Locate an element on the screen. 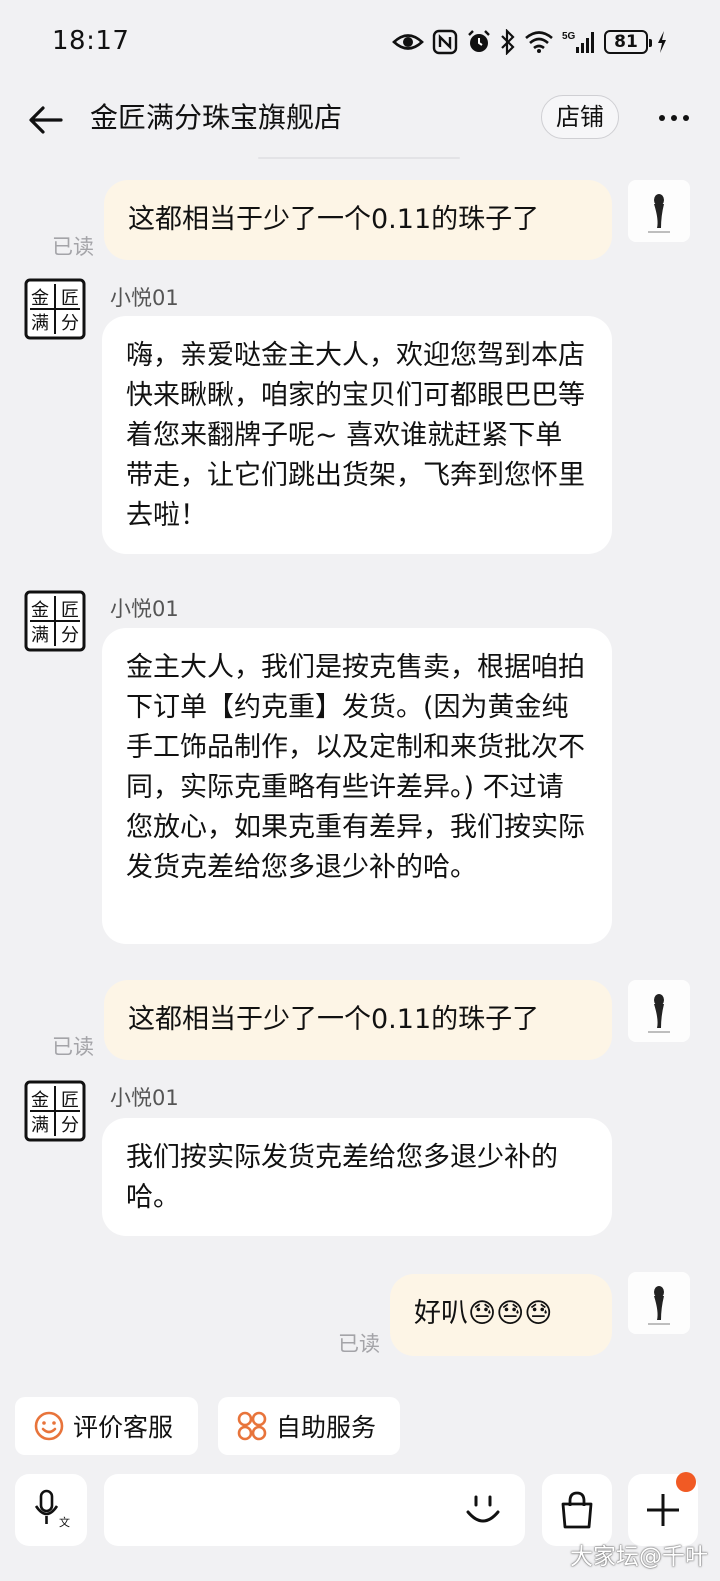 The width and height of the screenshot is (720, 1581). eye-icon is located at coordinates (408, 42).